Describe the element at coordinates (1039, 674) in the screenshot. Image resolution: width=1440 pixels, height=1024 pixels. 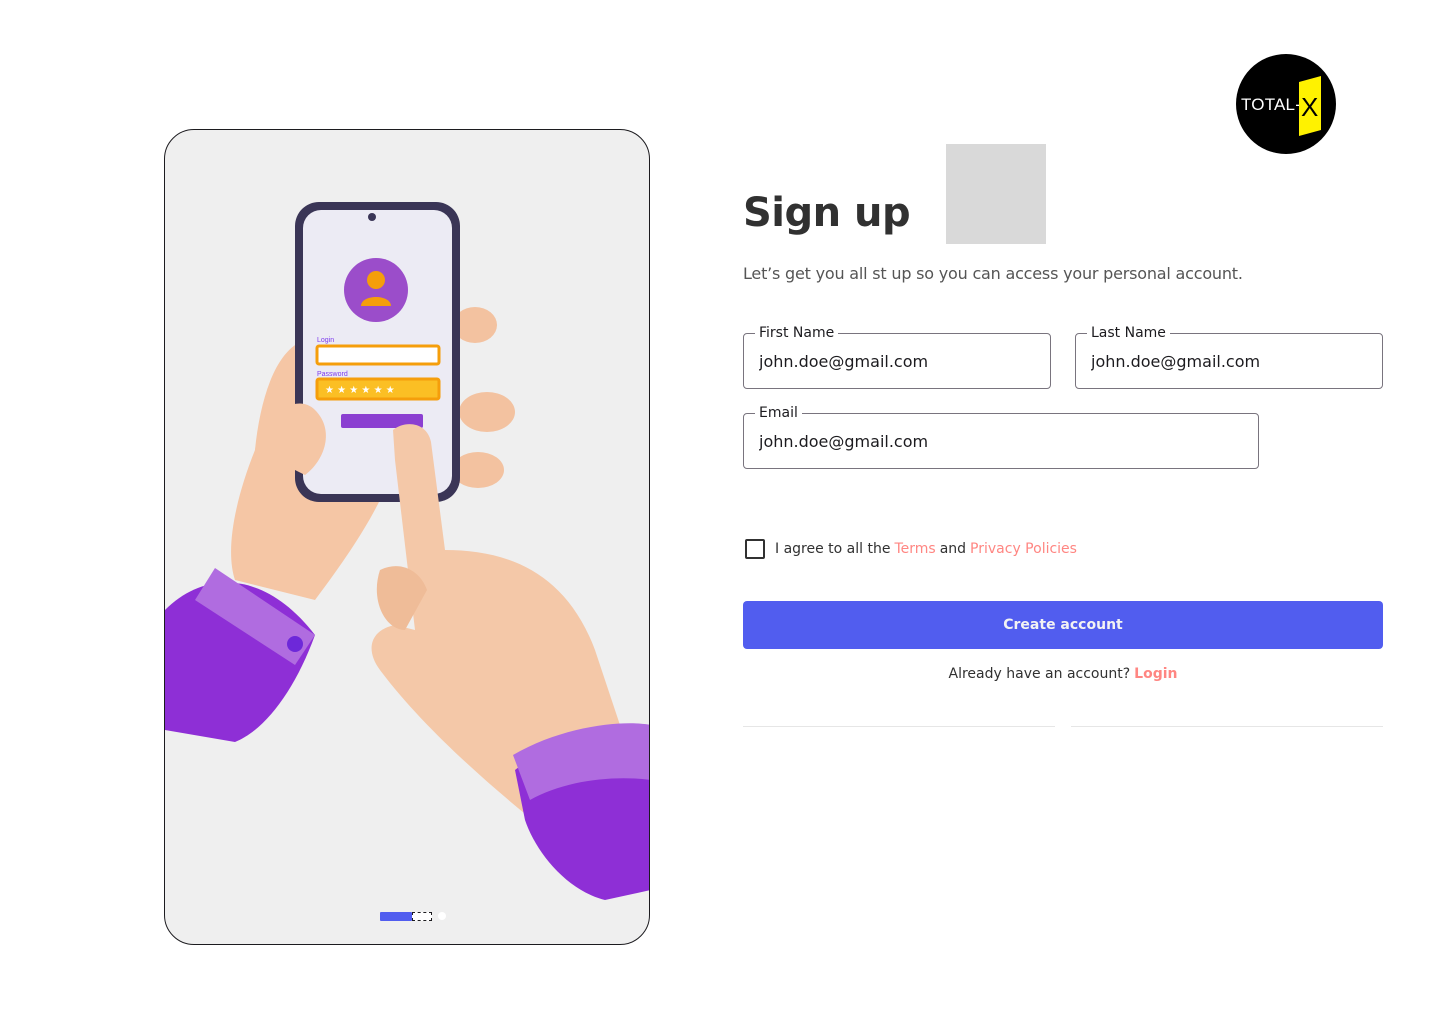
I see `login-prompt-text: Already have an account?` at that location.